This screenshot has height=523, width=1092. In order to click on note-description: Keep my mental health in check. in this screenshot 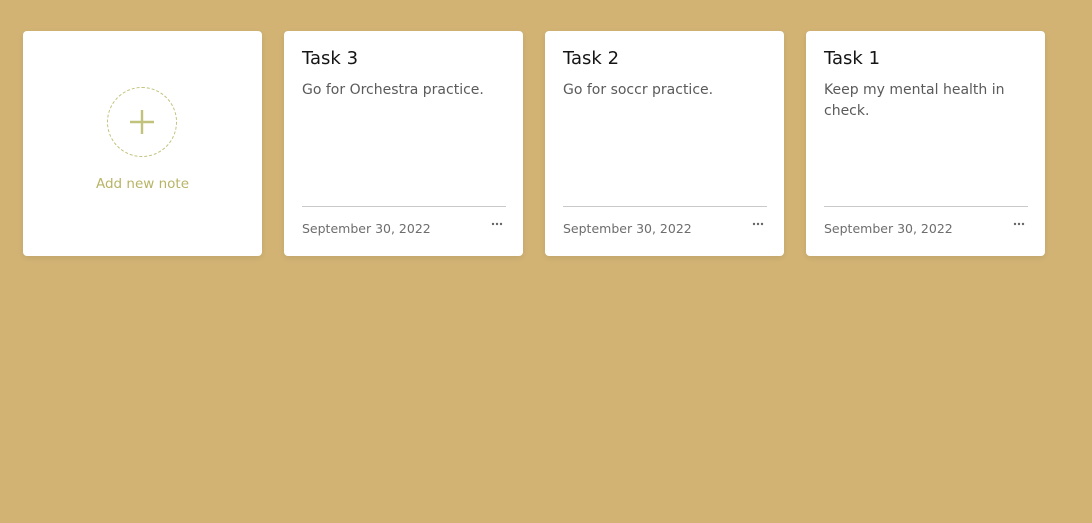, I will do `click(914, 100)`.